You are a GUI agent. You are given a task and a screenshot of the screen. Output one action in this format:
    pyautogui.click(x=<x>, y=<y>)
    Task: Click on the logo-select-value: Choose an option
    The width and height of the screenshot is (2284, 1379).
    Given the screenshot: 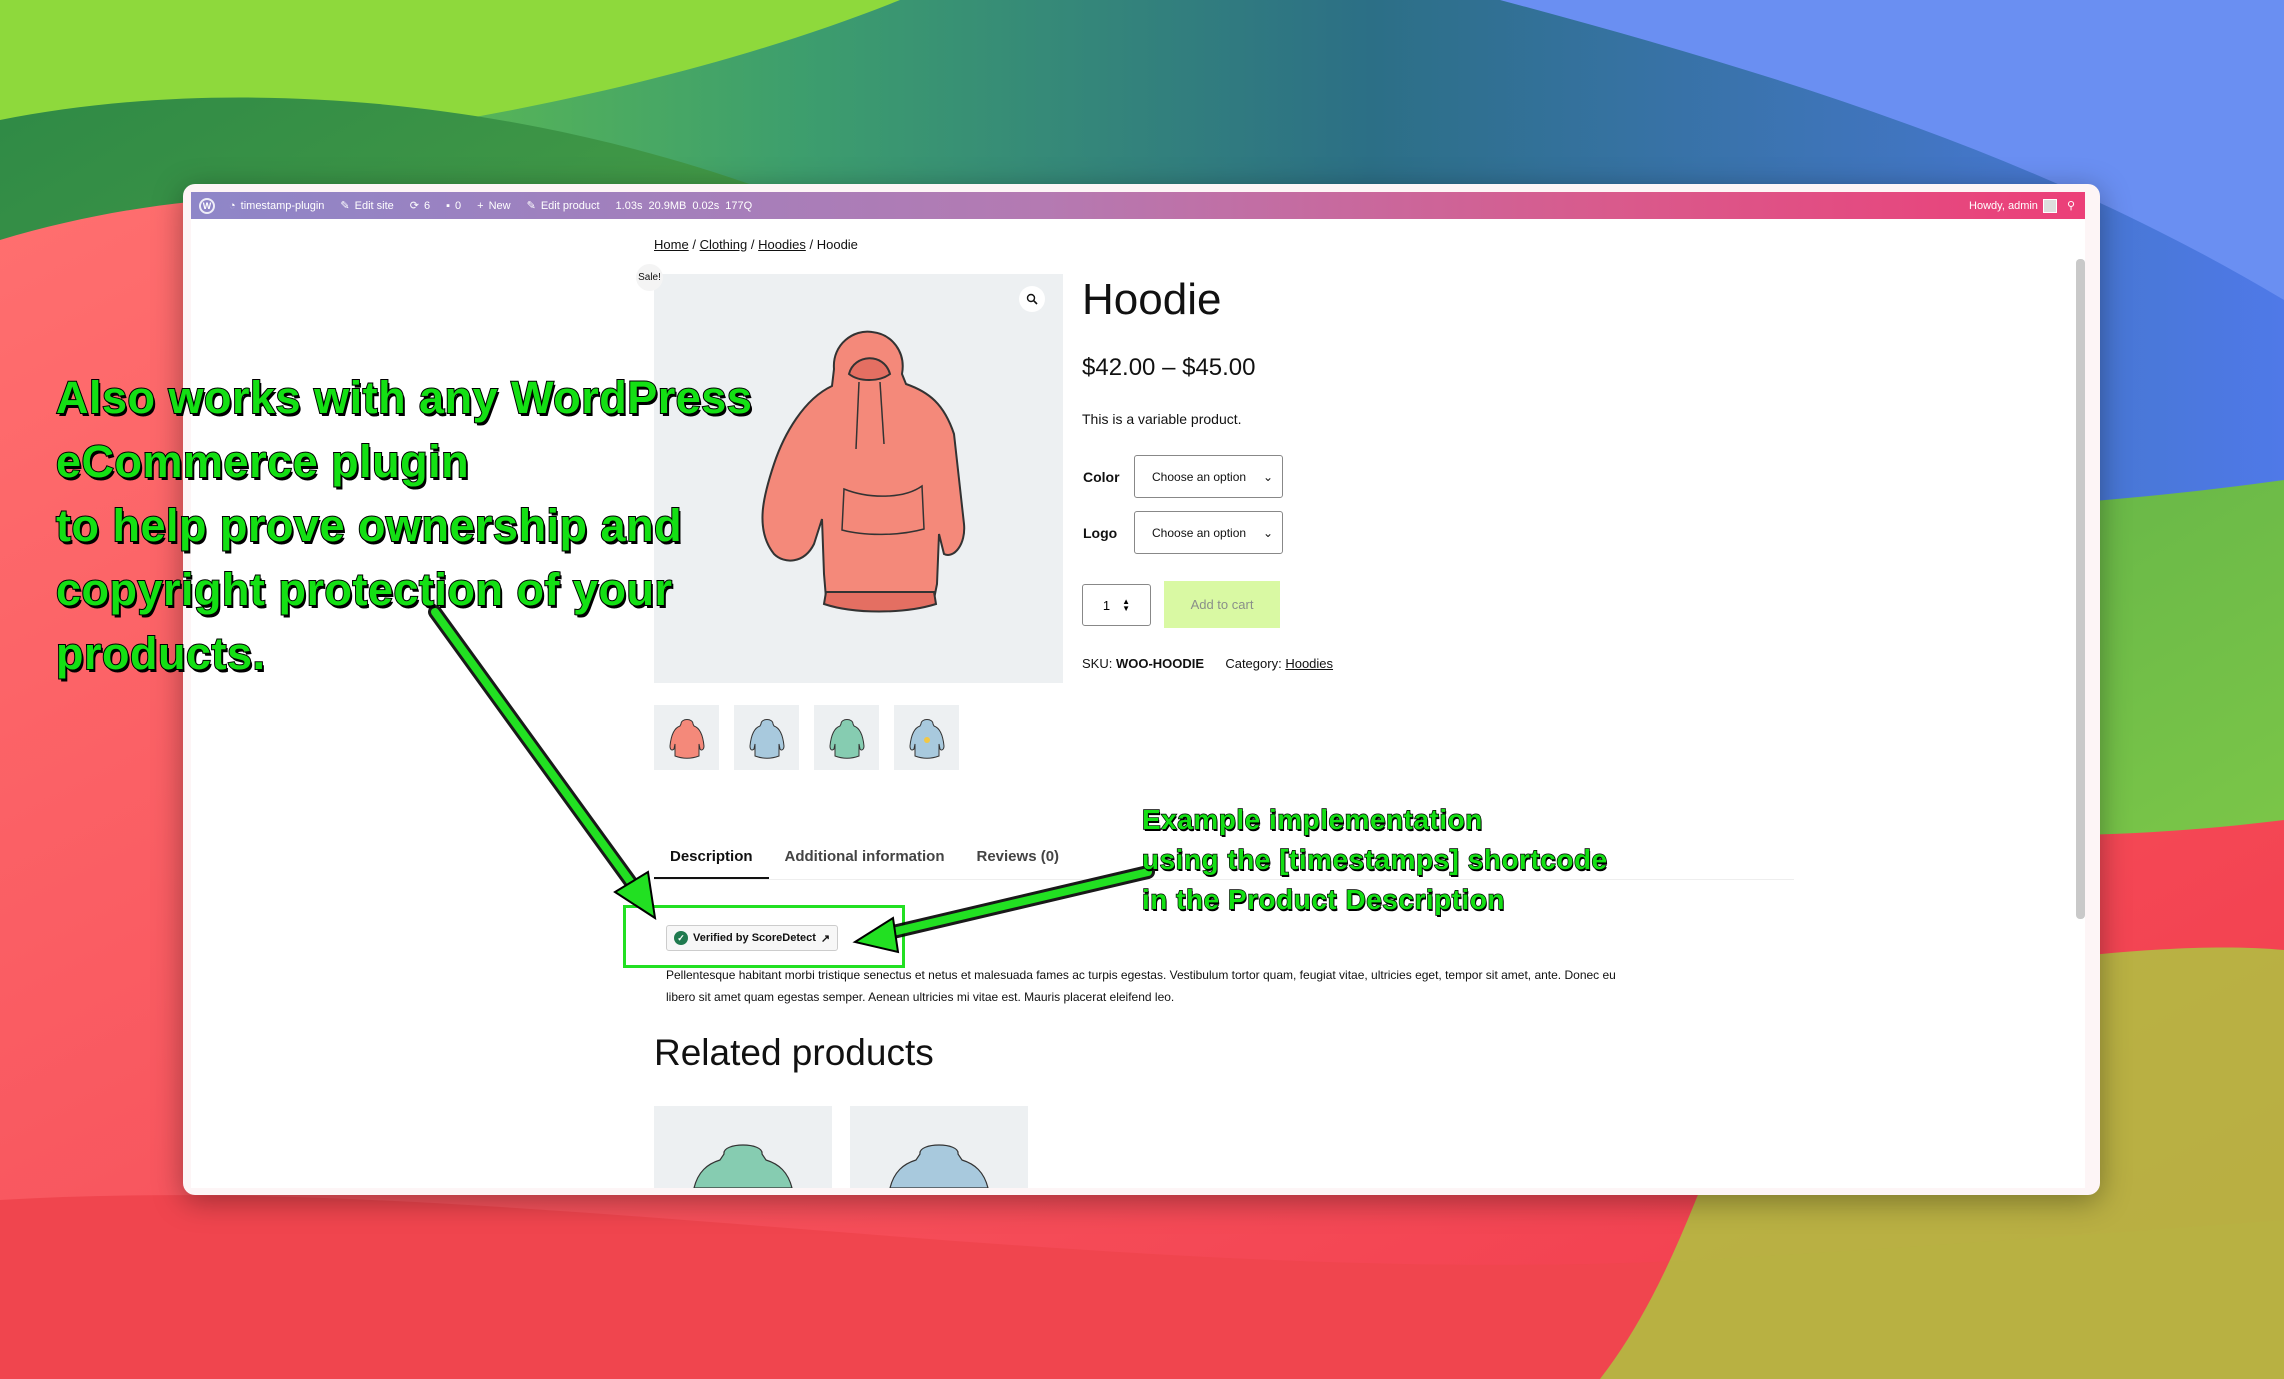 What is the action you would take?
    pyautogui.click(x=1199, y=532)
    